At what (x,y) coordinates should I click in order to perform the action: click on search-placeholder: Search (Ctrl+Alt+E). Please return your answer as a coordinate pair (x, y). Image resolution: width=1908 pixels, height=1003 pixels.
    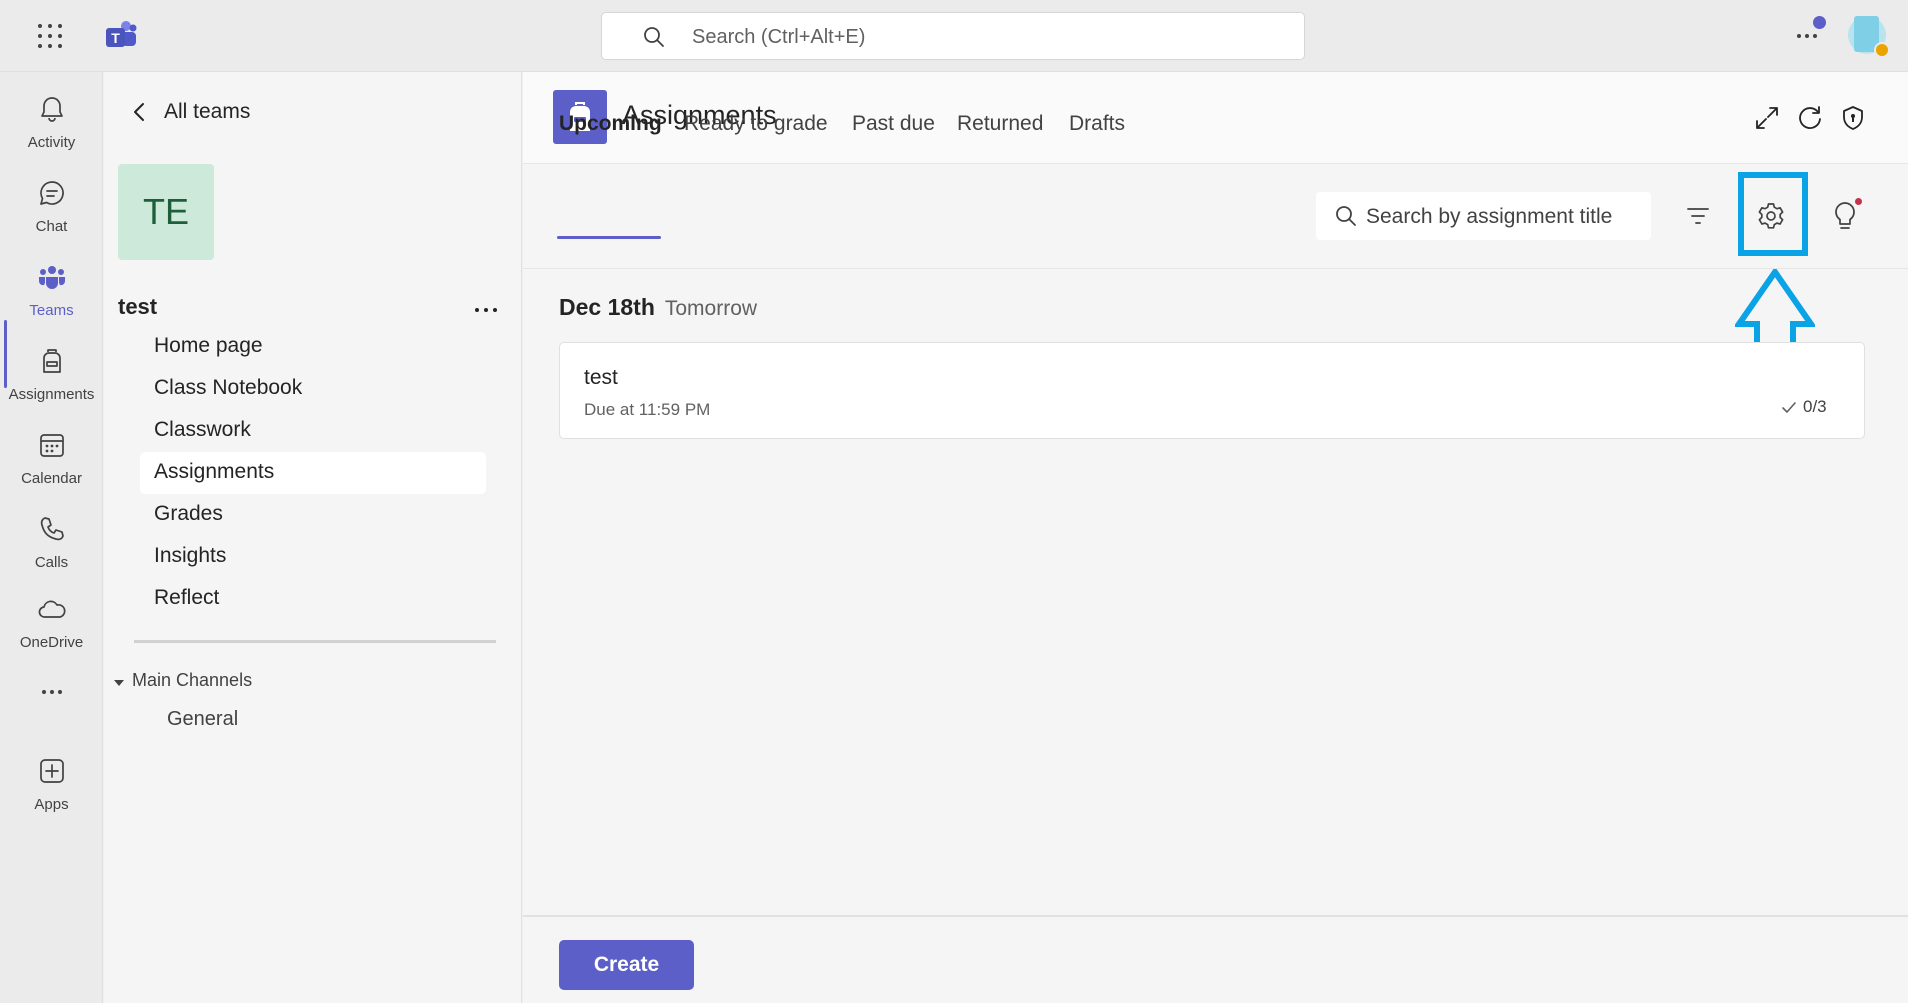
    Looking at the image, I should click on (779, 37).